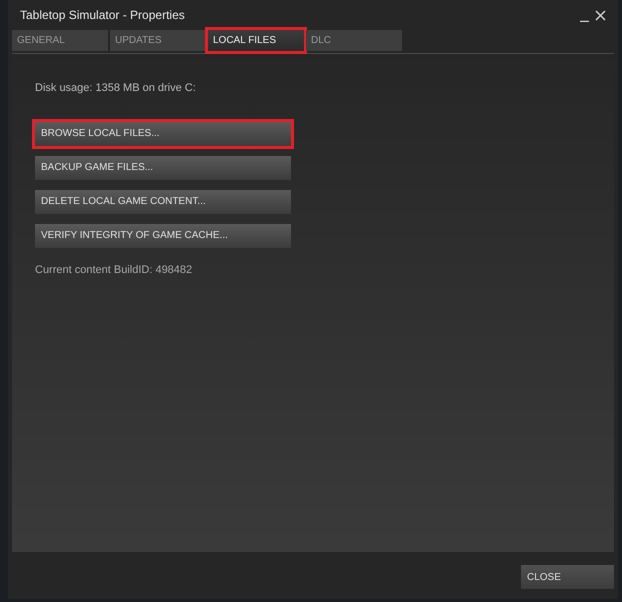  I want to click on window-title: Tabletop Simulator - Properties, so click(103, 15).